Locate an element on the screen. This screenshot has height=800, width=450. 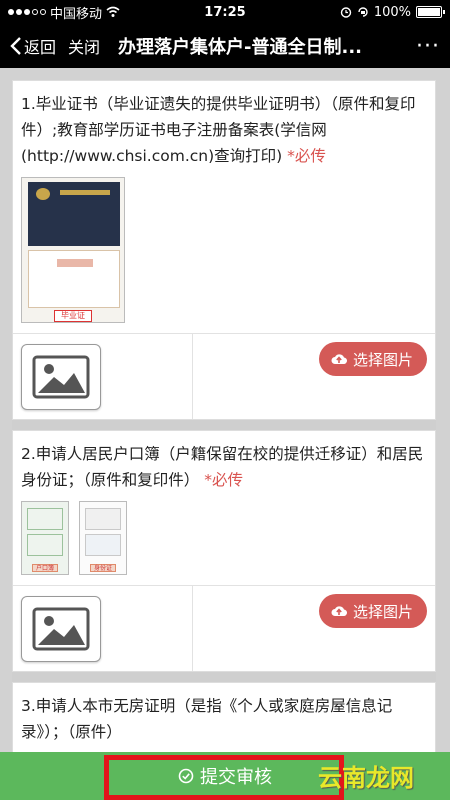
back-label: 返回 is located at coordinates (40, 47).